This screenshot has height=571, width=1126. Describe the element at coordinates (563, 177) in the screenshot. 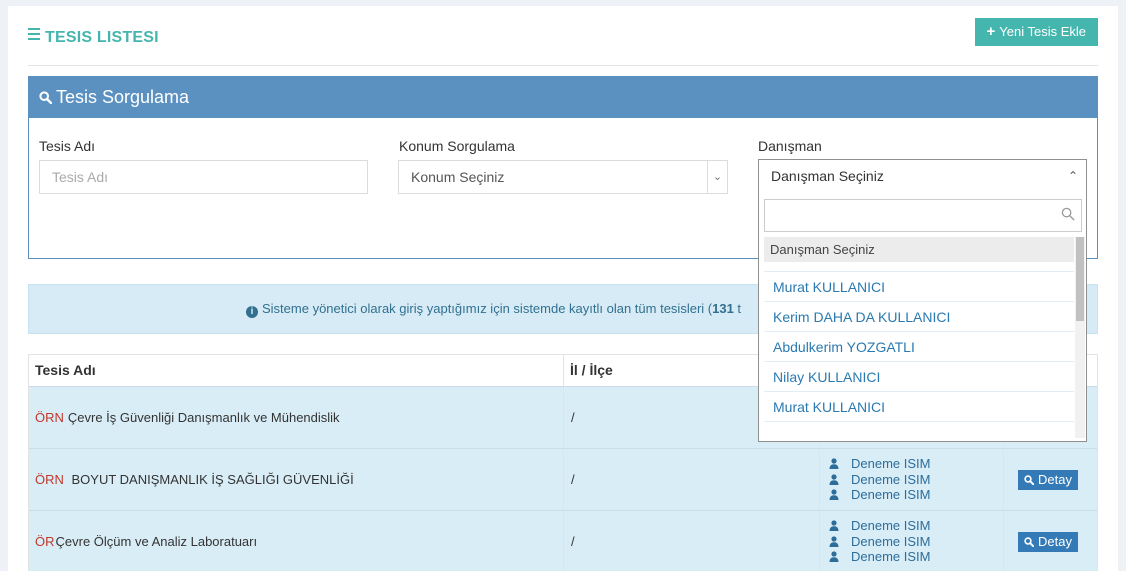

I see `location-select: Konum Seçiniz ⌄` at that location.